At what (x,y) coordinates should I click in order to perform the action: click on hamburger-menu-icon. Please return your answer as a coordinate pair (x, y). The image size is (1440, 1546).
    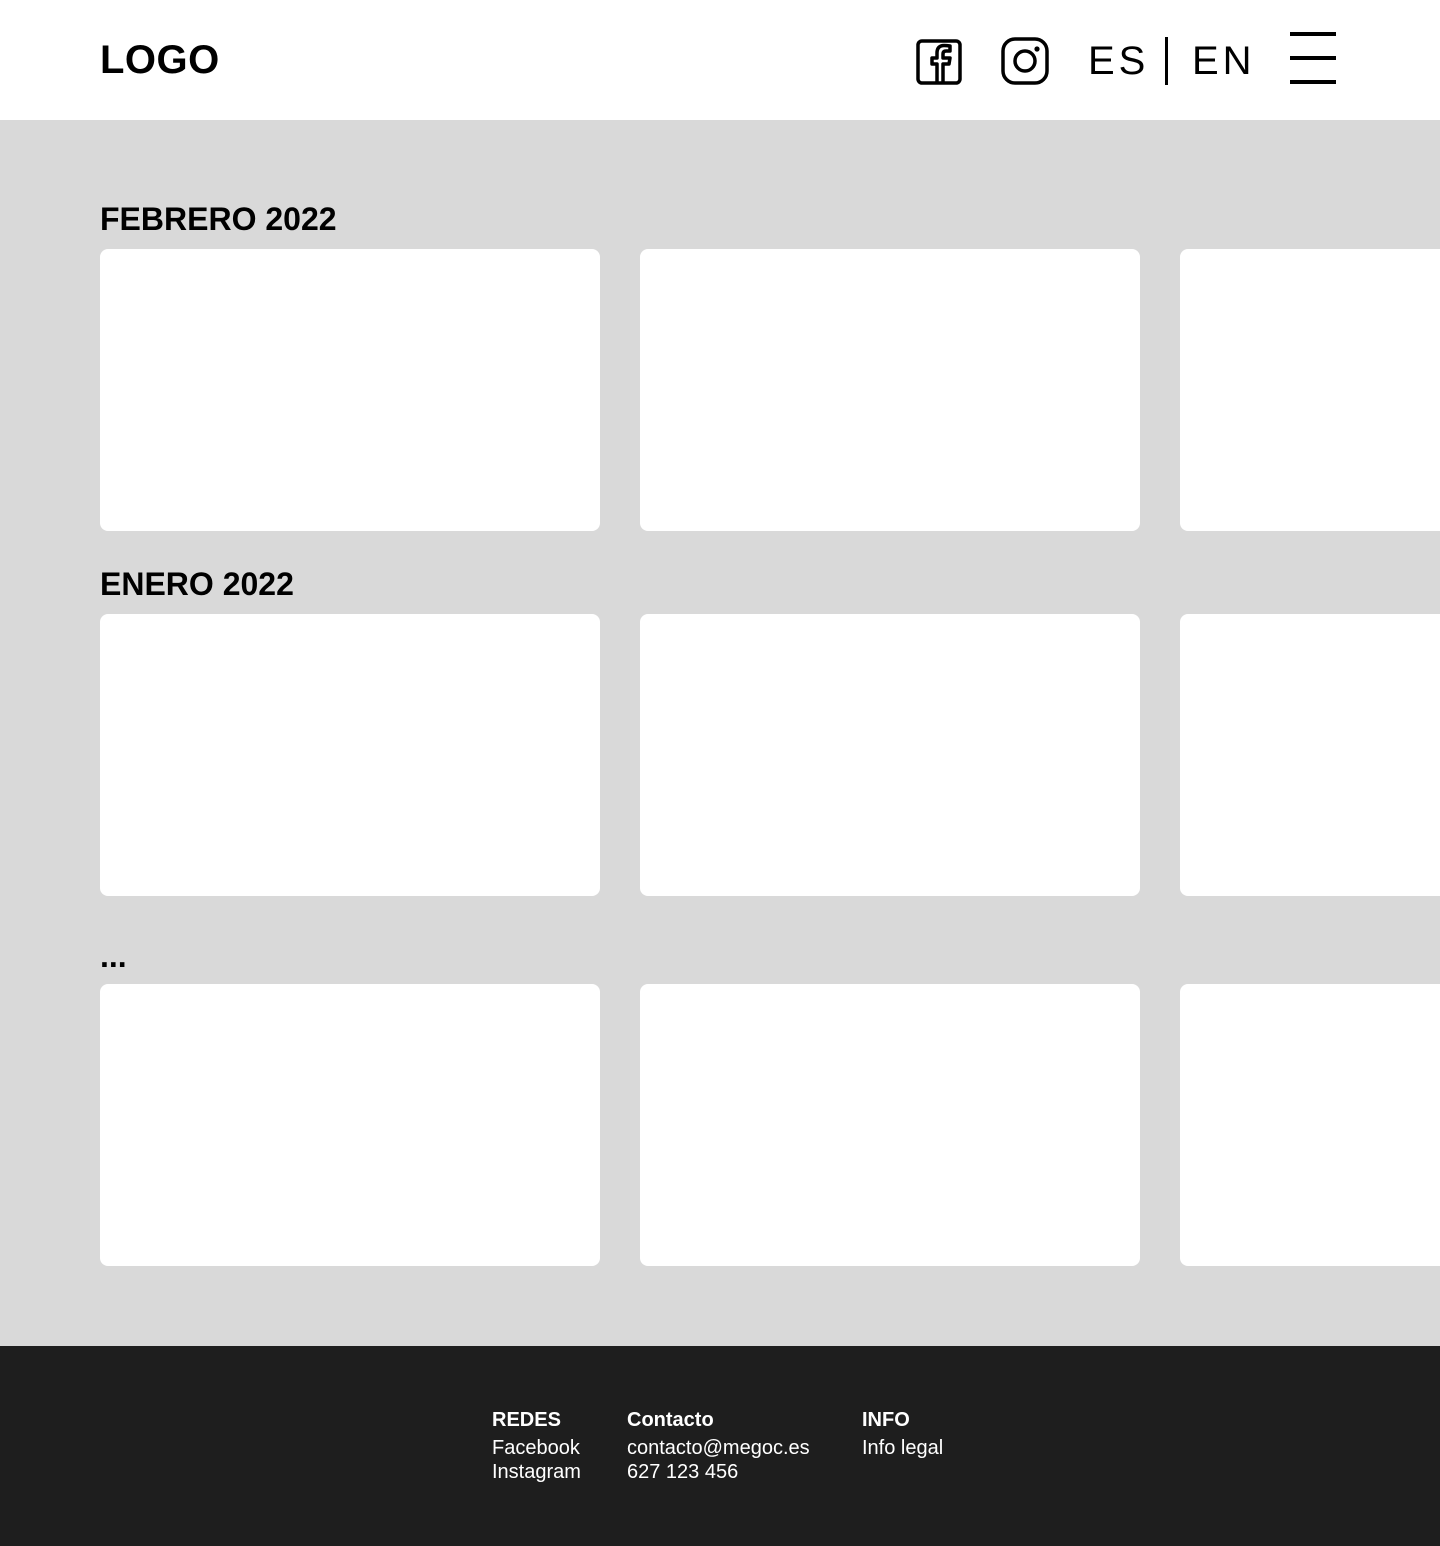
    Looking at the image, I should click on (1313, 58).